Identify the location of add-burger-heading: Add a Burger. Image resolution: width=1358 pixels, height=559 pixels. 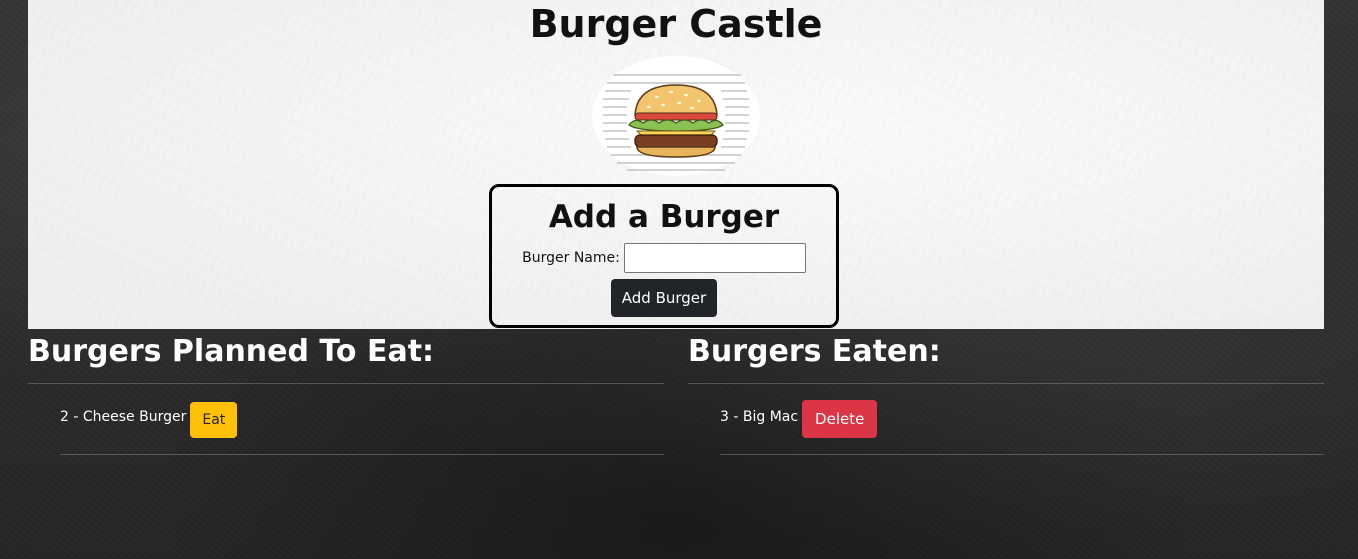
(664, 217).